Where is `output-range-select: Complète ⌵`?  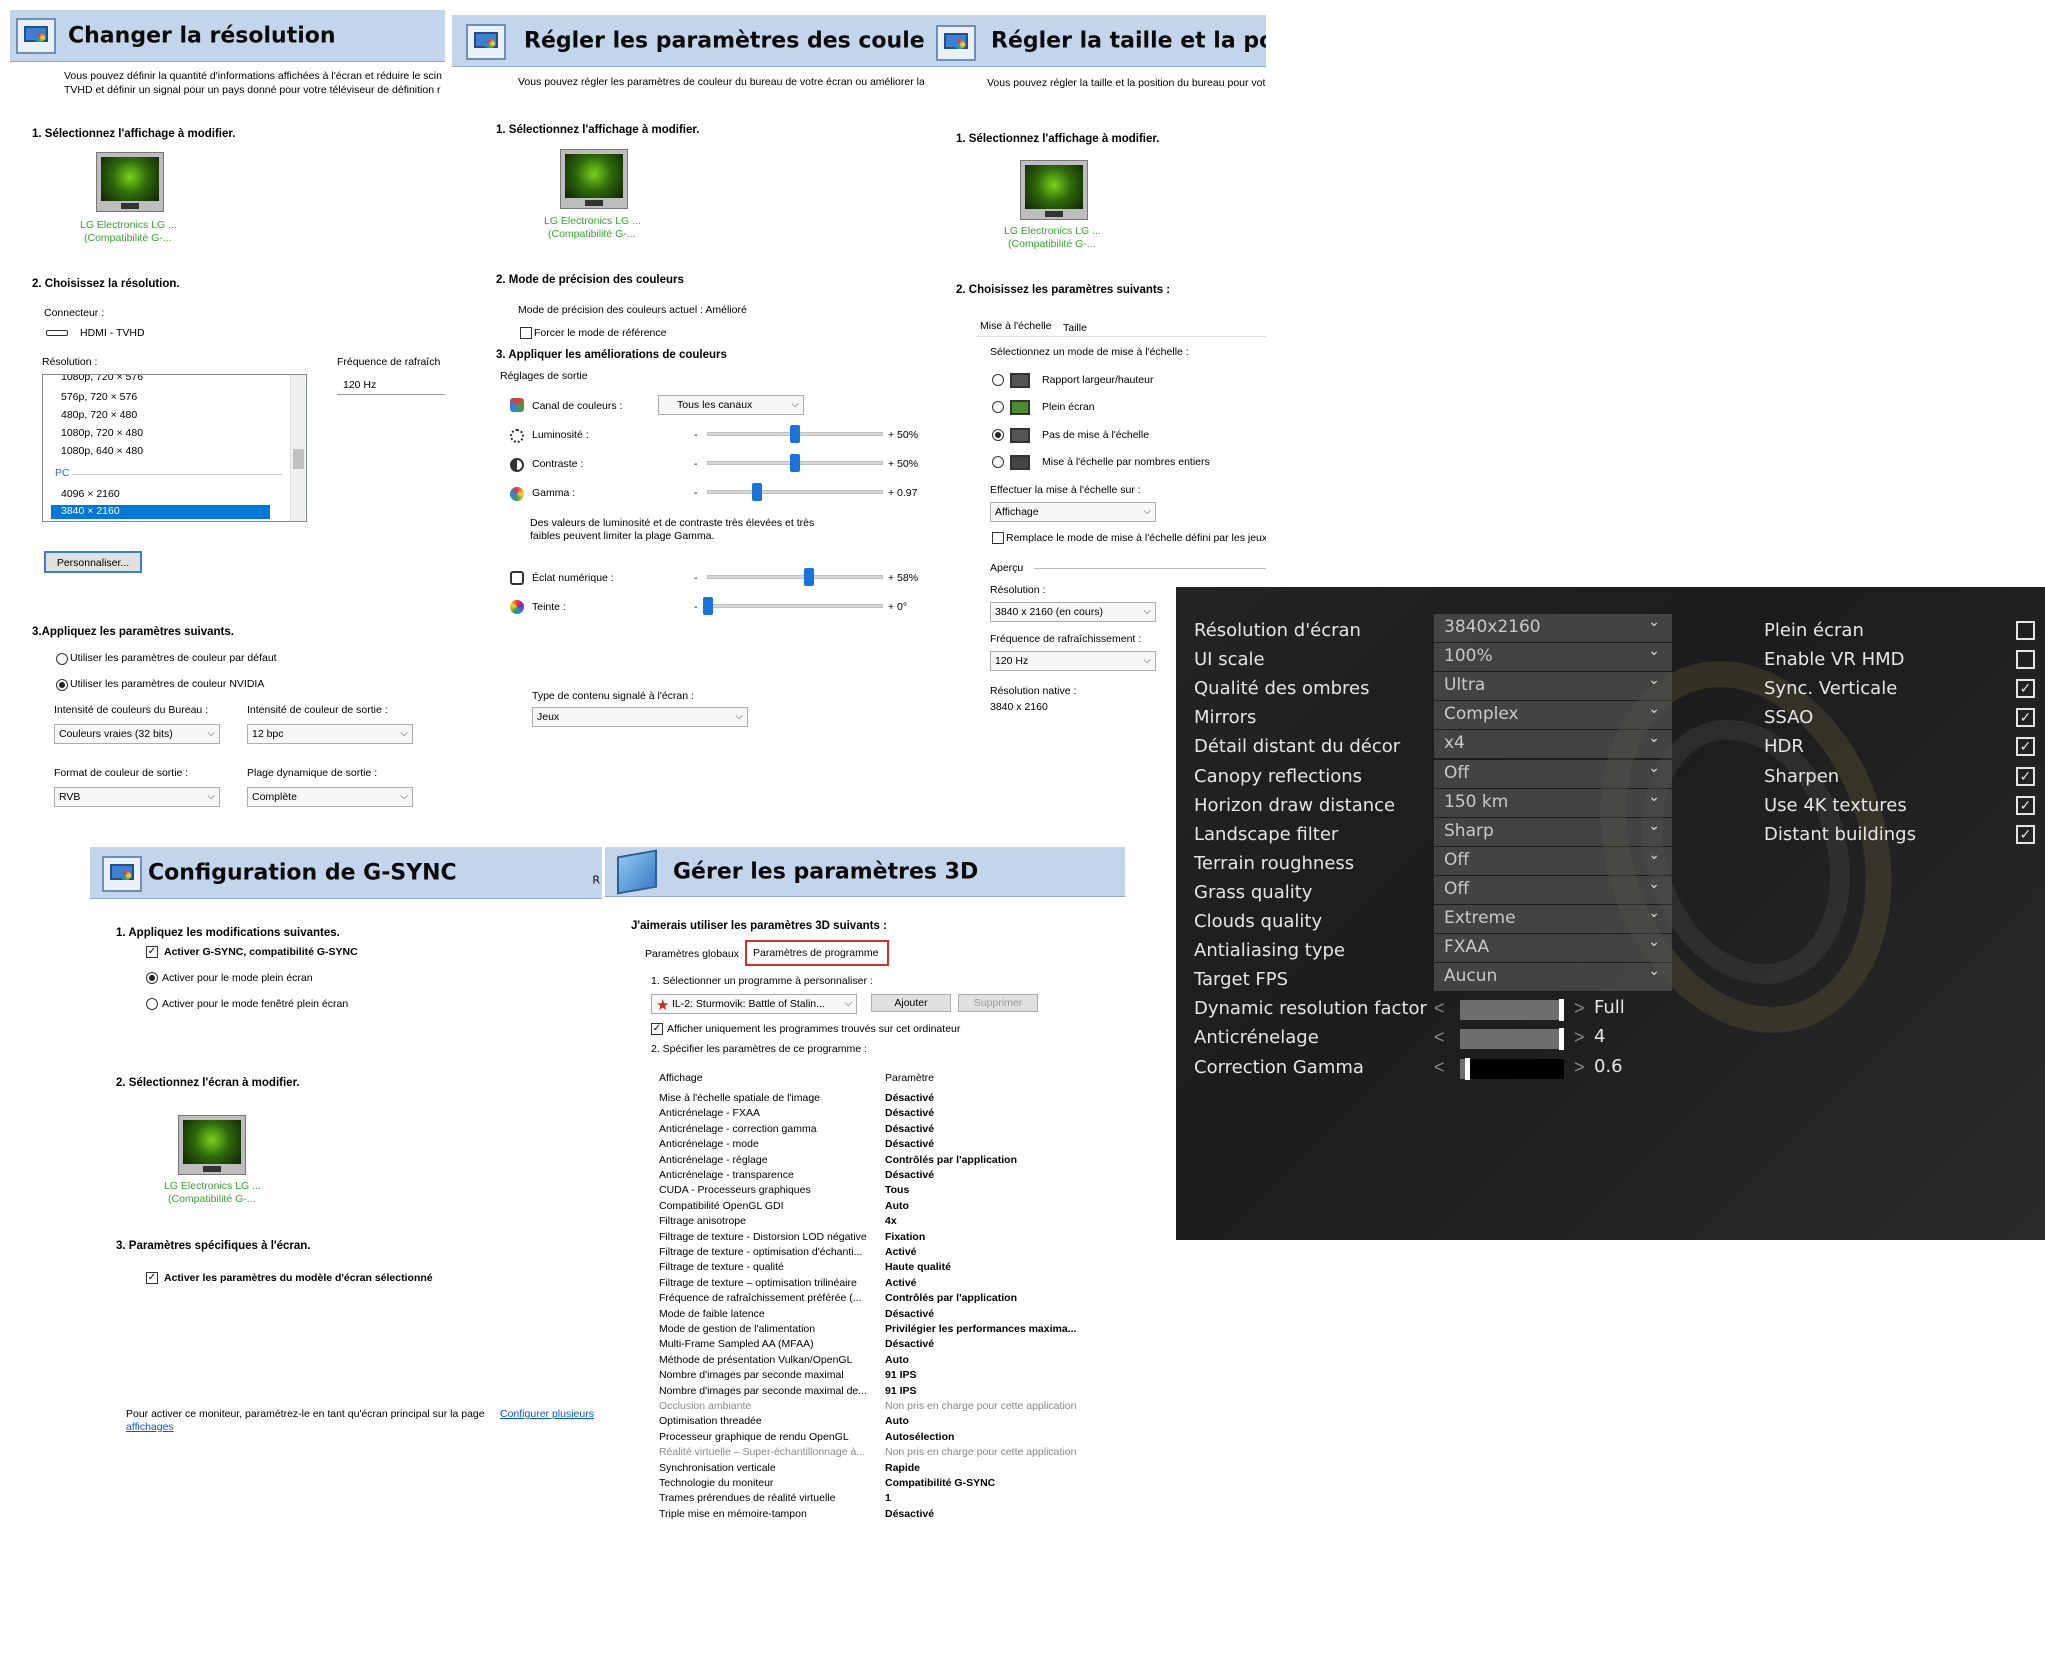 output-range-select: Complète ⌵ is located at coordinates (330, 797).